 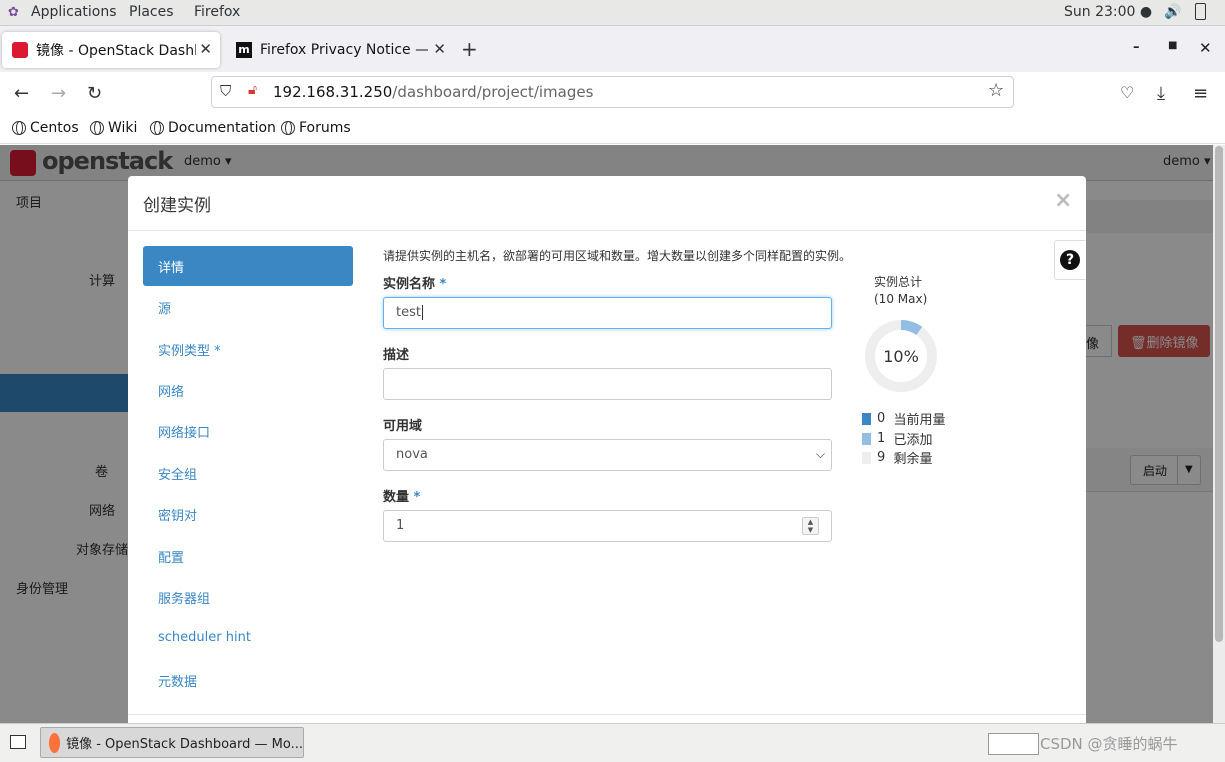 What do you see at coordinates (21, 93) in the screenshot?
I see `back-icon: ←` at bounding box center [21, 93].